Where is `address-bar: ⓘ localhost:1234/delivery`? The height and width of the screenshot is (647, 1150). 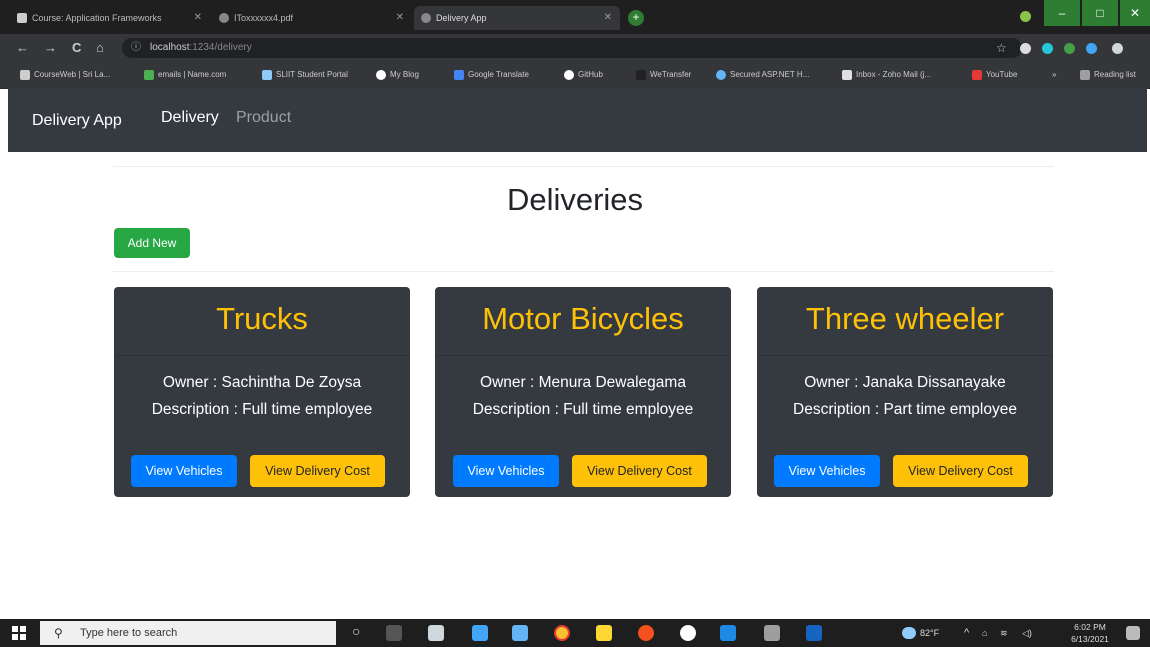
address-bar: ⓘ localhost:1234/delivery is located at coordinates (572, 48).